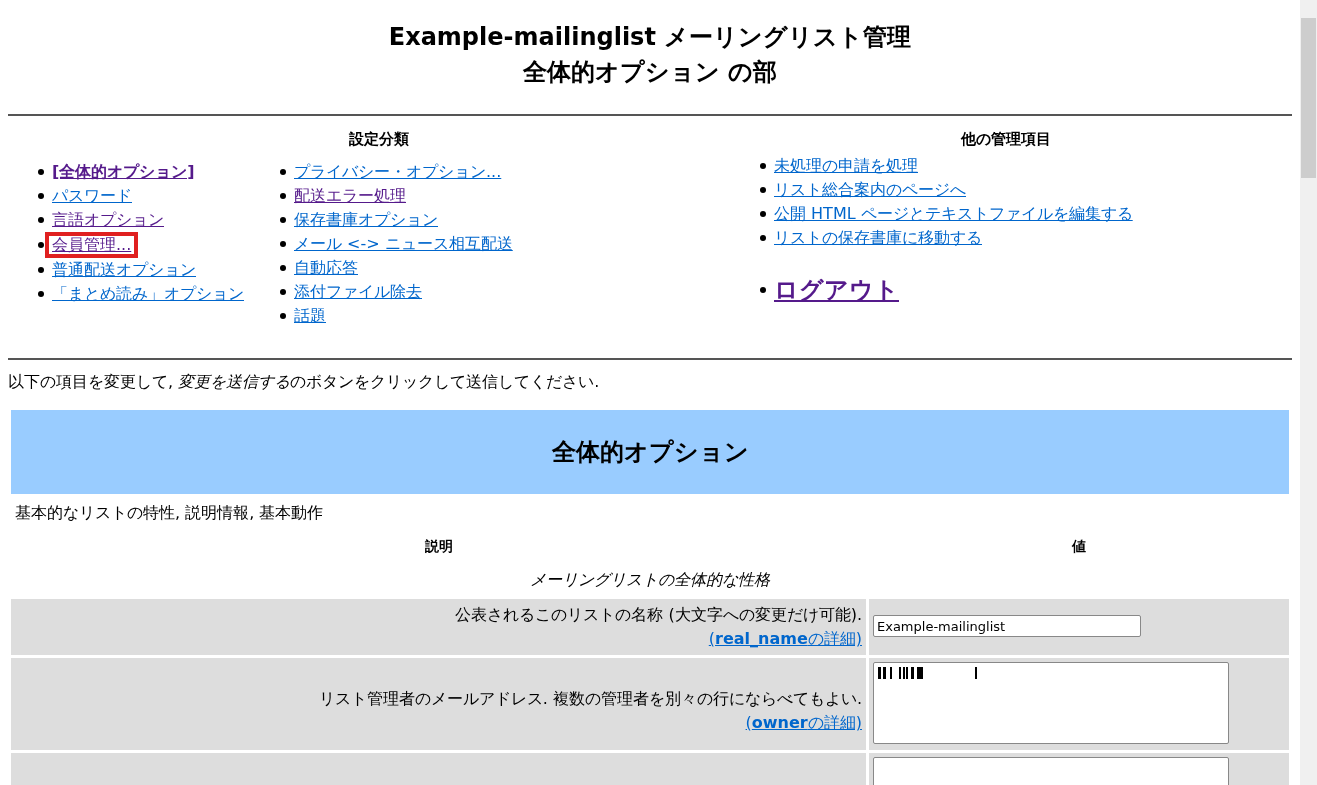 The height and width of the screenshot is (785, 1317). What do you see at coordinates (304, 382) in the screenshot?
I see `instruction-text: 以下の項目を変更して, 変更を送信するのボタンをクリックして送信してください.` at bounding box center [304, 382].